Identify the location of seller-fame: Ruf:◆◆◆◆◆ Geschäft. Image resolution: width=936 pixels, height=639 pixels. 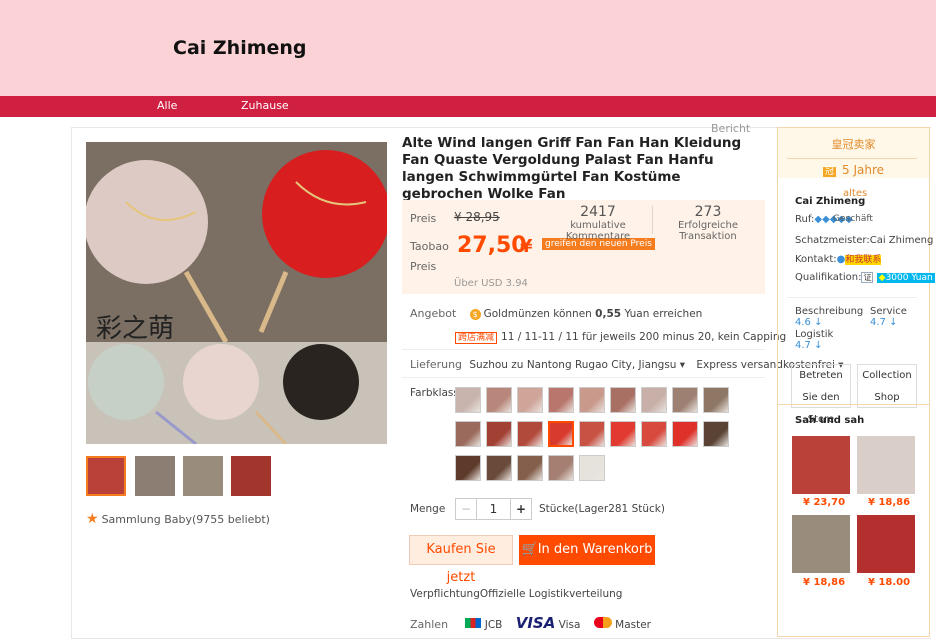
(834, 219).